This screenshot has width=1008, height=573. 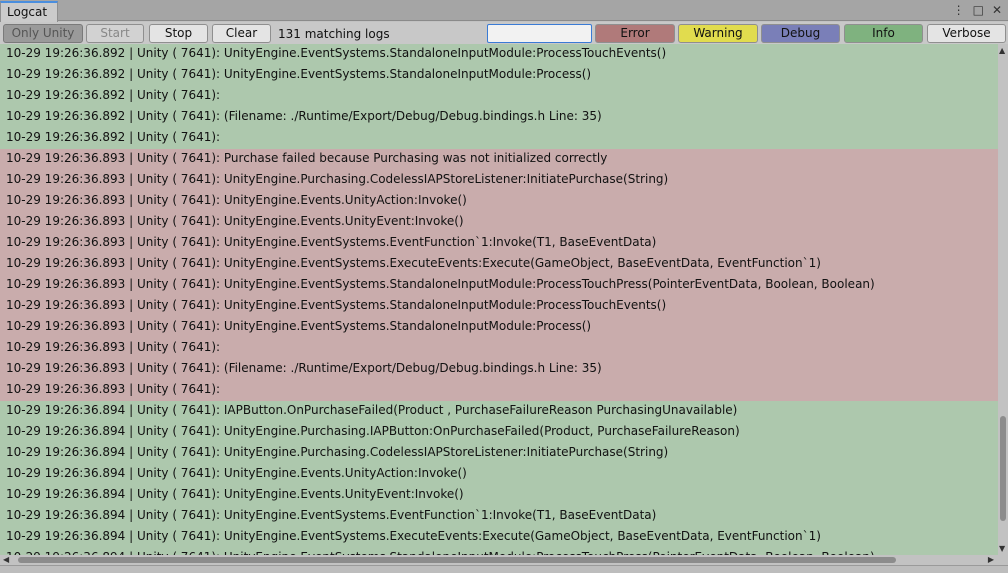 I want to click on verbose-filter-button: Verbose, so click(x=966, y=33).